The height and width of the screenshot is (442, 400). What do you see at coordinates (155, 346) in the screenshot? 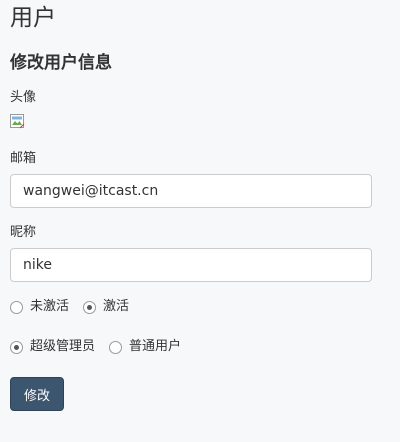
I see `radio-label: 普通用户` at bounding box center [155, 346].